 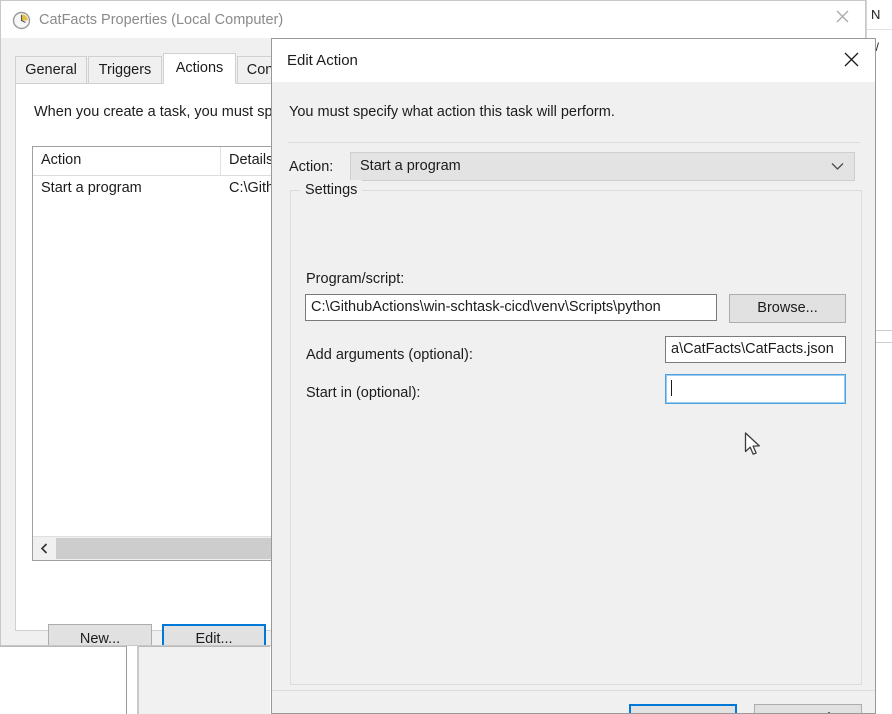 What do you see at coordinates (199, 68) in the screenshot?
I see `tab-actions: Actions` at bounding box center [199, 68].